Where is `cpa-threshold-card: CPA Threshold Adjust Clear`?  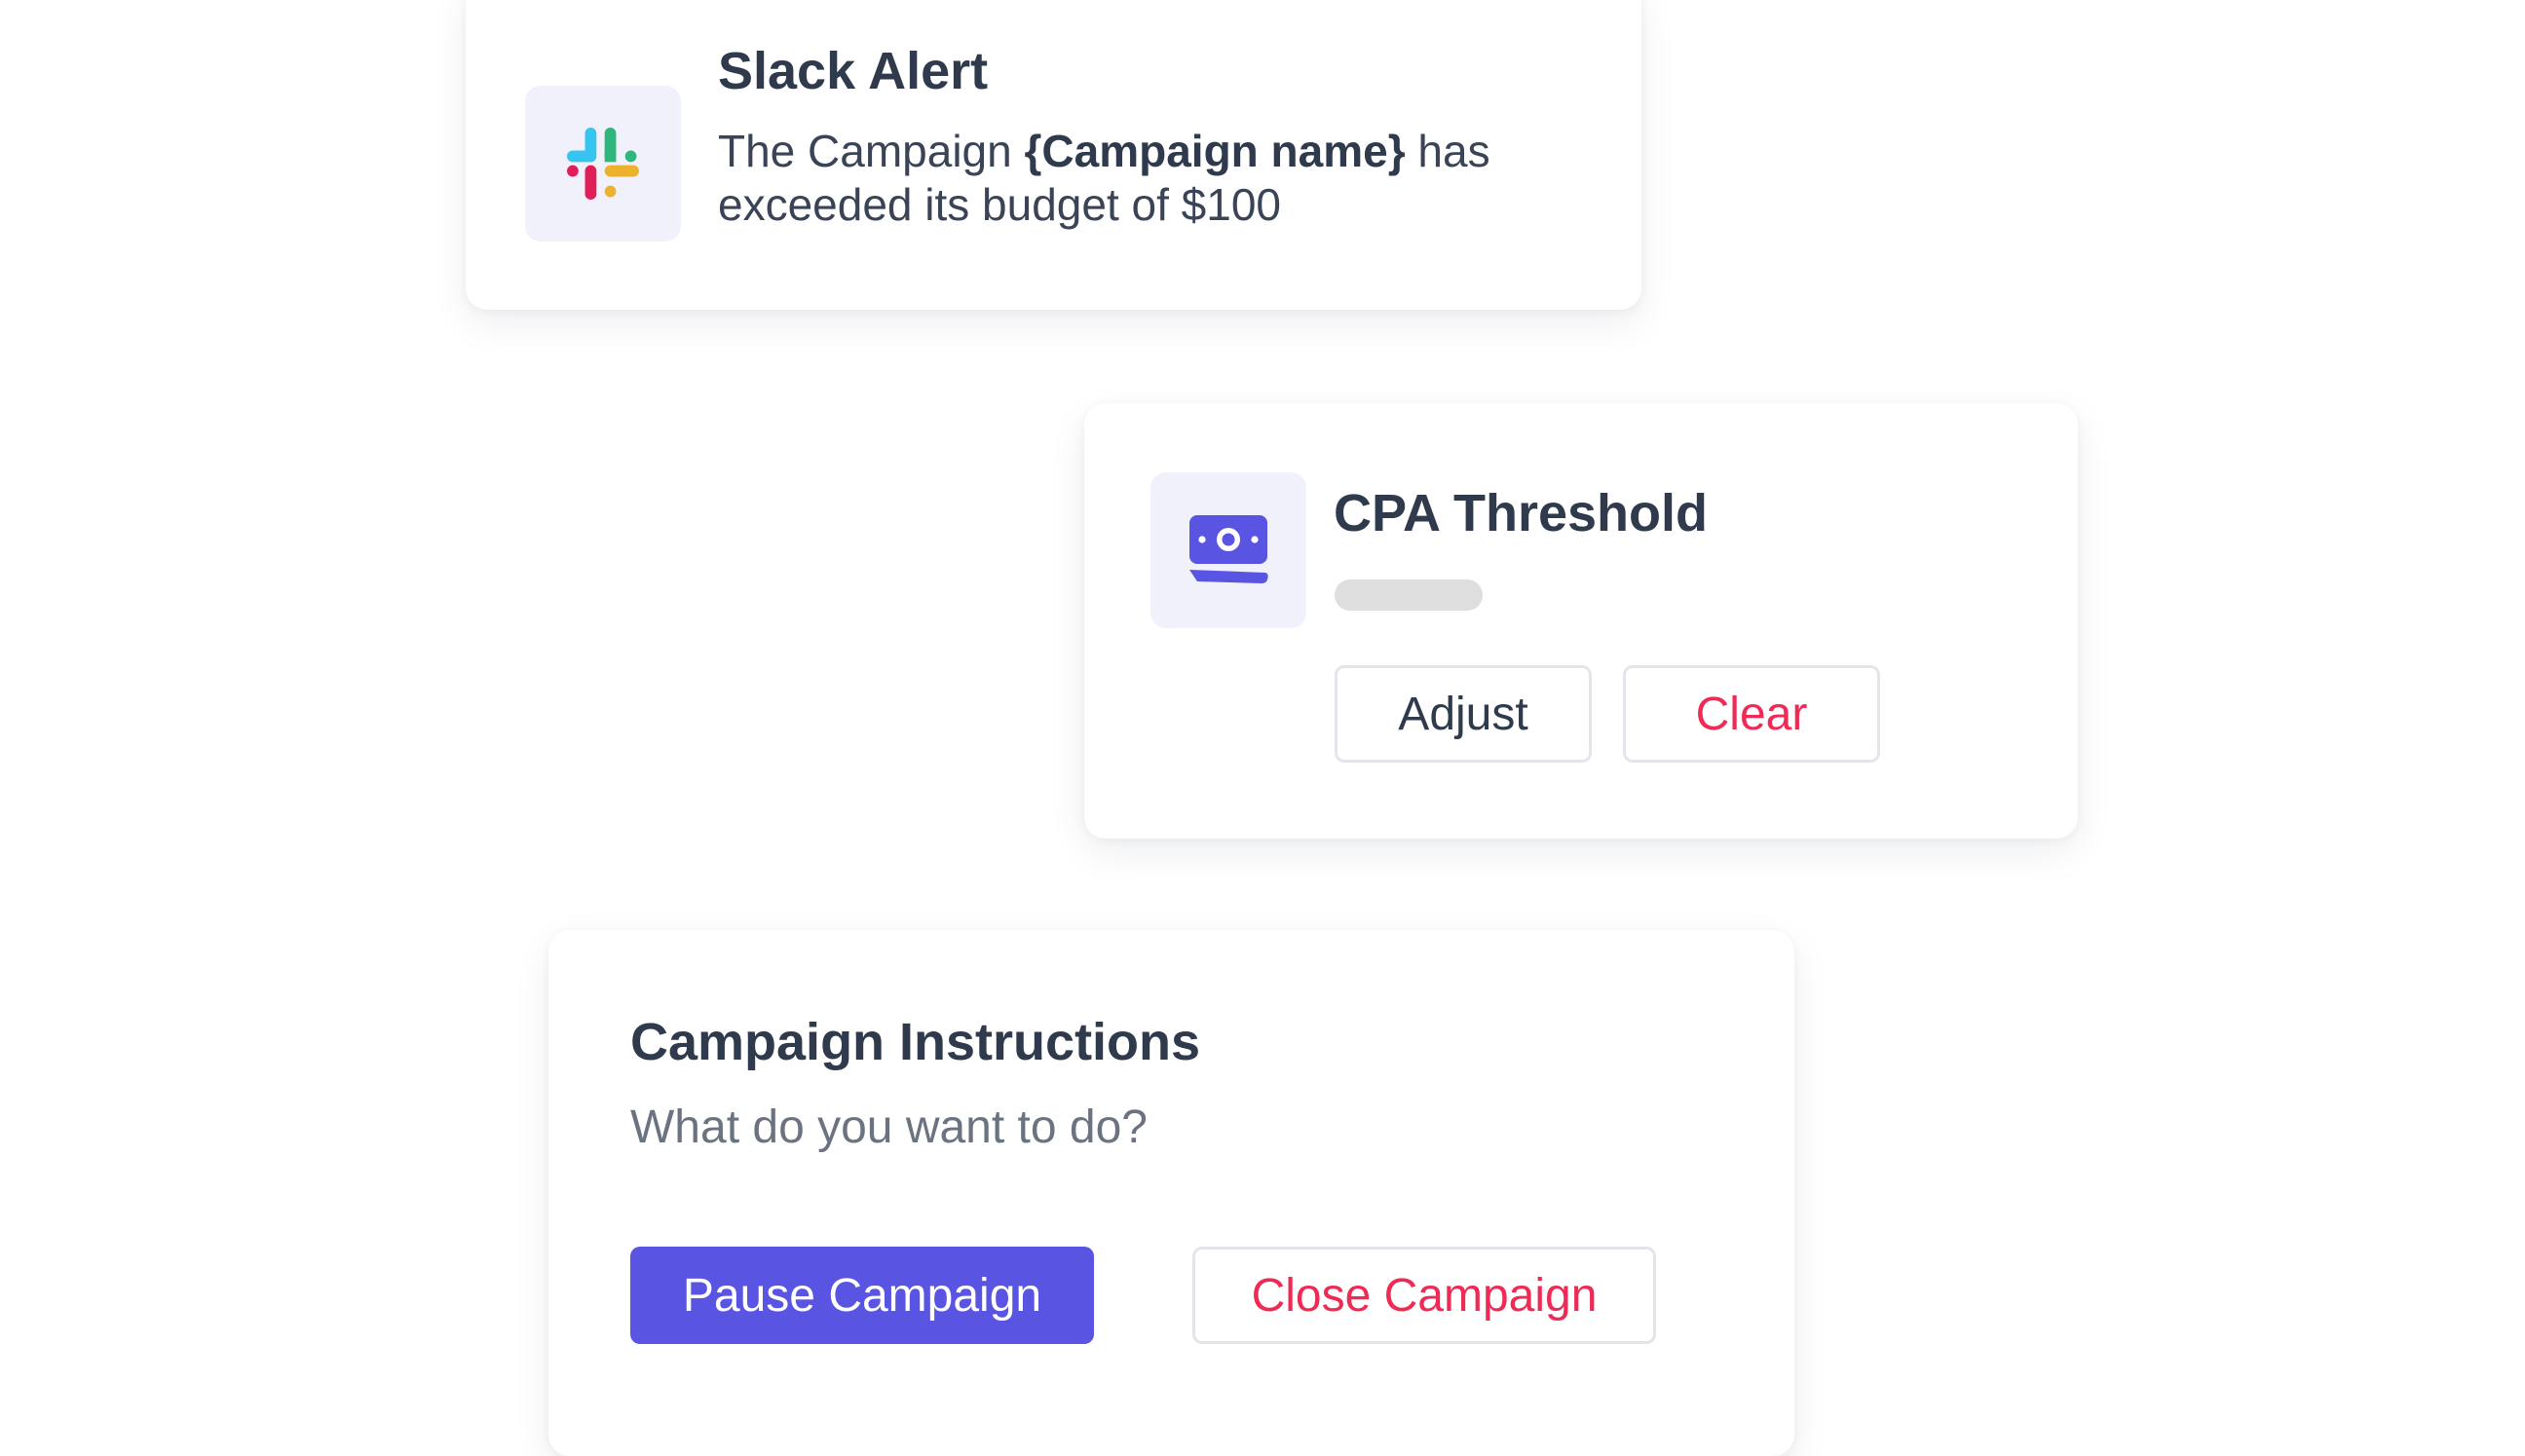
cpa-threshold-card: CPA Threshold Adjust Clear is located at coordinates (1581, 621).